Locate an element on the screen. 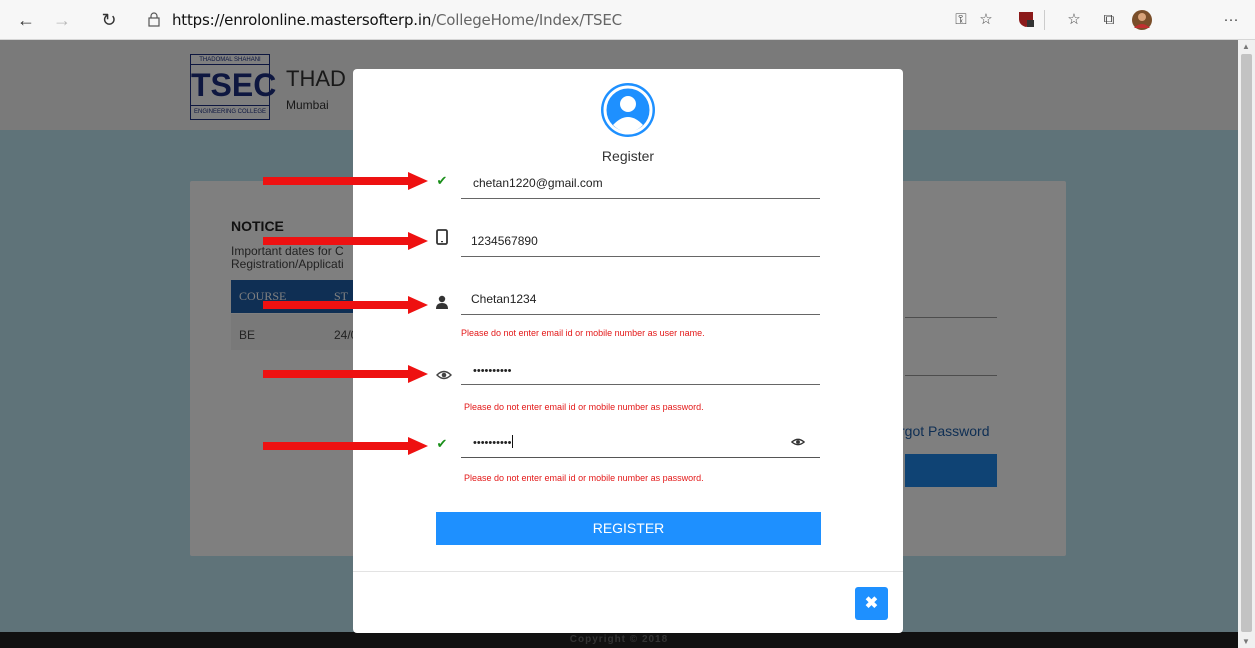 This screenshot has width=1255, height=648. key-icon: ⚿ is located at coordinates (961, 20).